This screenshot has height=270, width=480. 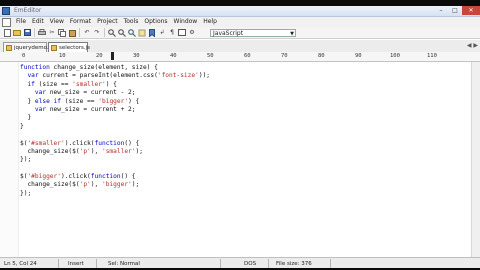 I want to click on wrap-icon: ↲, so click(x=162, y=33).